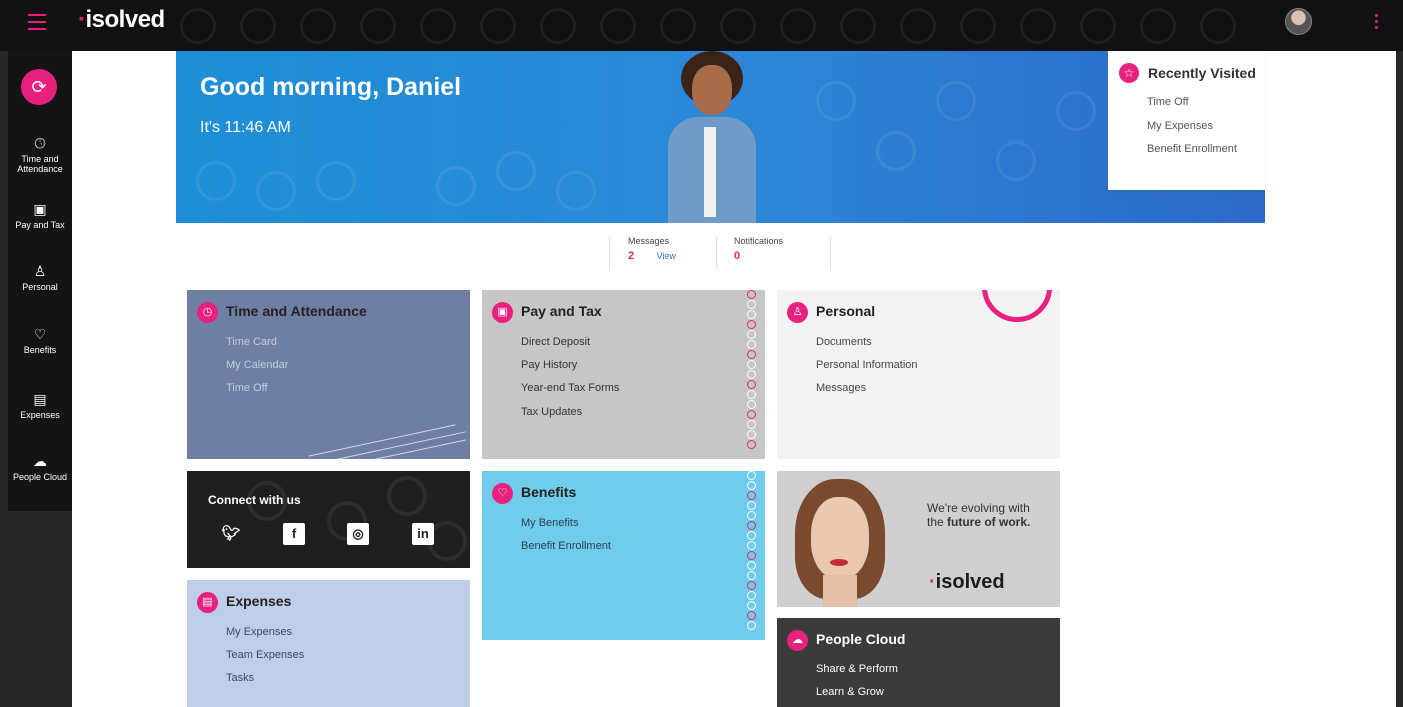 This screenshot has width=1403, height=707. What do you see at coordinates (259, 632) in the screenshot?
I see `link-my-expenses: My Expenses` at bounding box center [259, 632].